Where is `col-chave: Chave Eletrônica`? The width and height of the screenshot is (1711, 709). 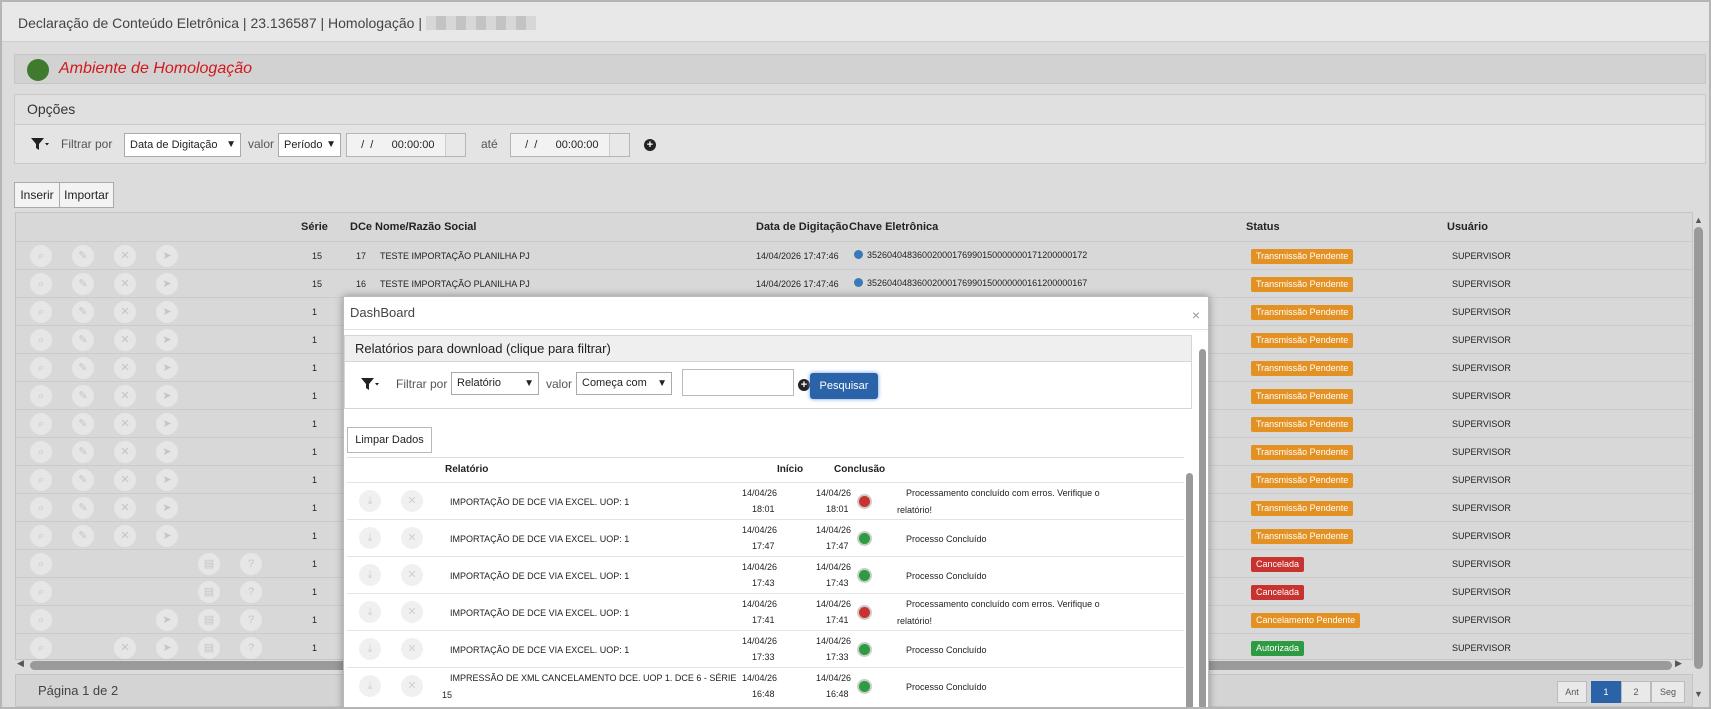 col-chave: Chave Eletrônica is located at coordinates (893, 227).